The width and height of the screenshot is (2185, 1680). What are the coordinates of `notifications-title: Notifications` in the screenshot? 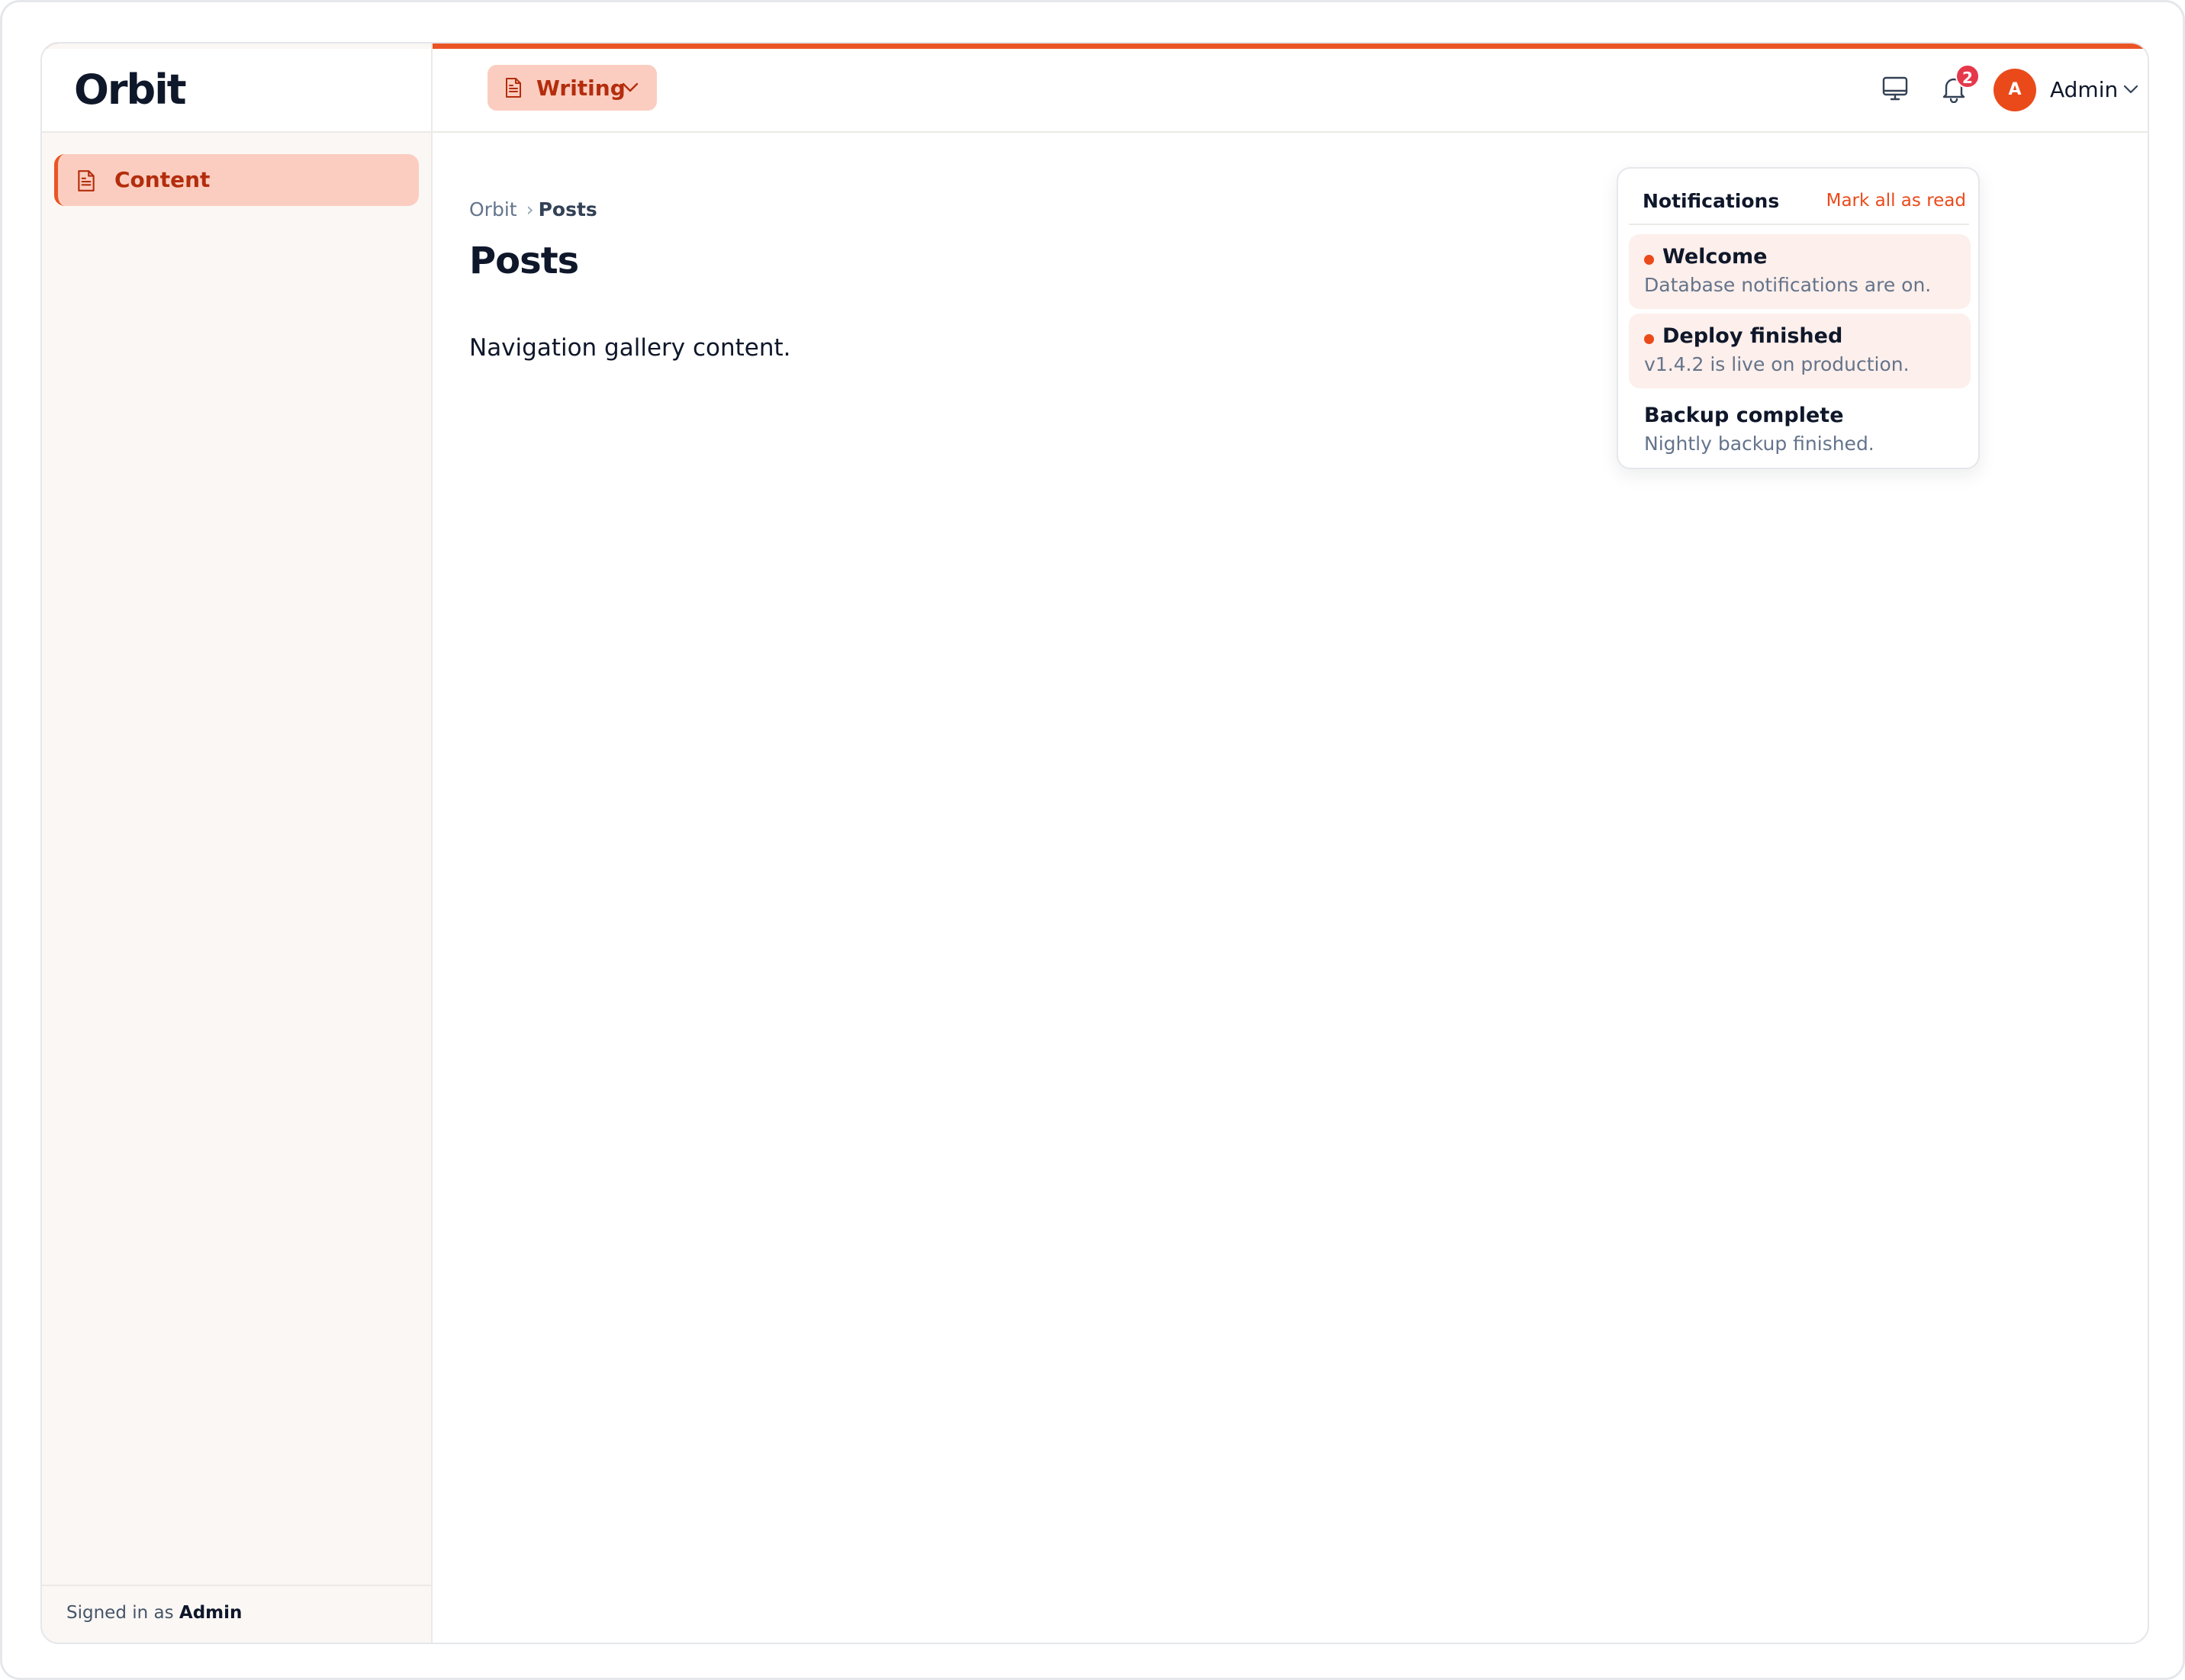 It's located at (1712, 201).